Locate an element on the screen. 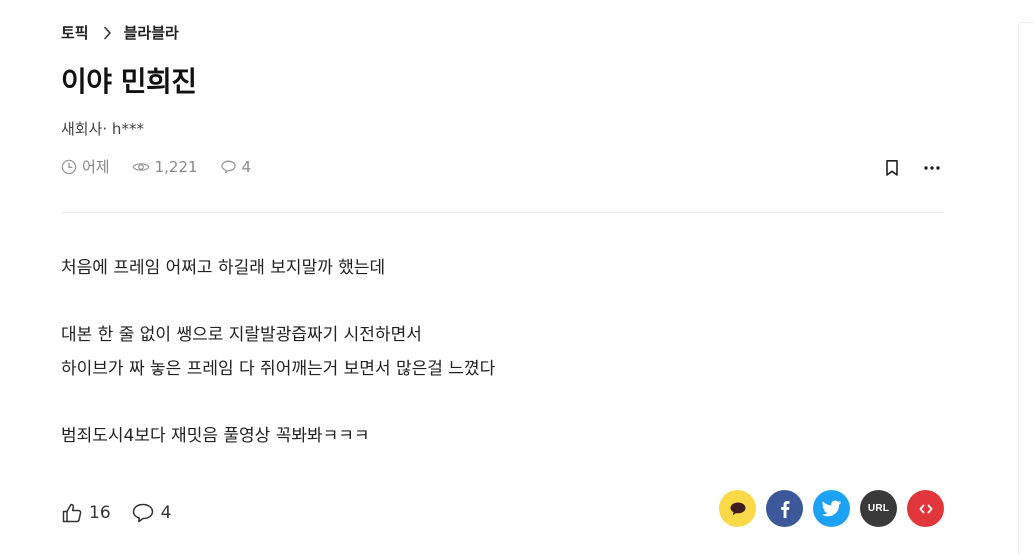 This screenshot has height=554, width=1034. right-panel-edge is located at coordinates (1026, 288).